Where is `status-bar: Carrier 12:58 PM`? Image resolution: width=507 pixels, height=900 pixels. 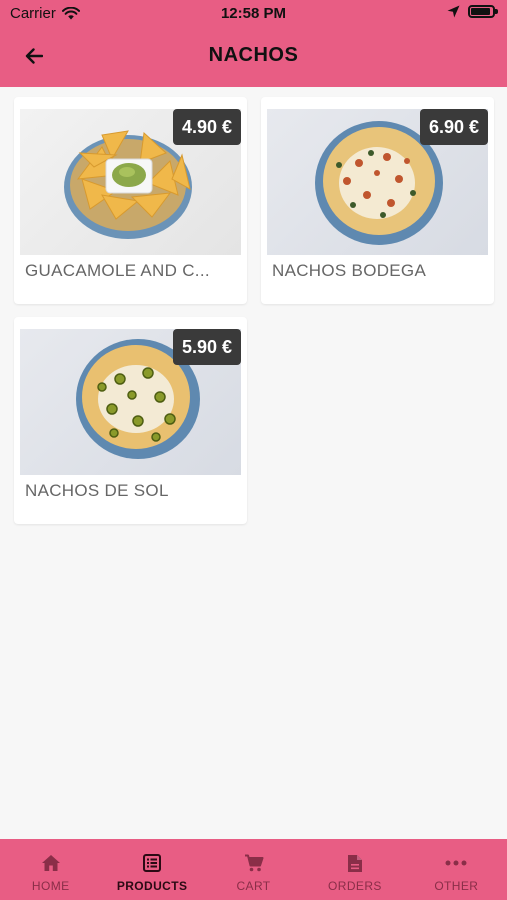 status-bar: Carrier 12:58 PM is located at coordinates (253, 14).